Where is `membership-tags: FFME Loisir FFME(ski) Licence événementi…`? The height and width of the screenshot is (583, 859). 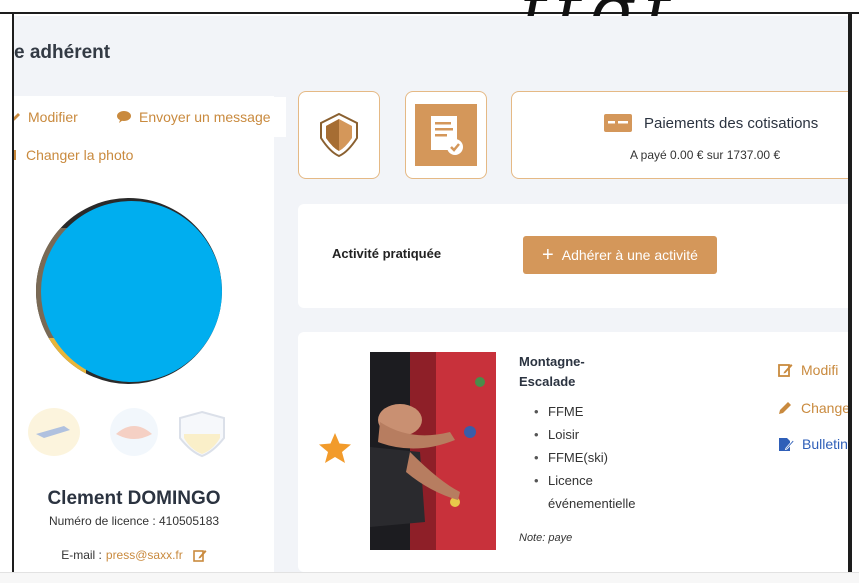 membership-tags: FFME Loisir FFME(ski) Licence événementi… is located at coordinates (594, 457).